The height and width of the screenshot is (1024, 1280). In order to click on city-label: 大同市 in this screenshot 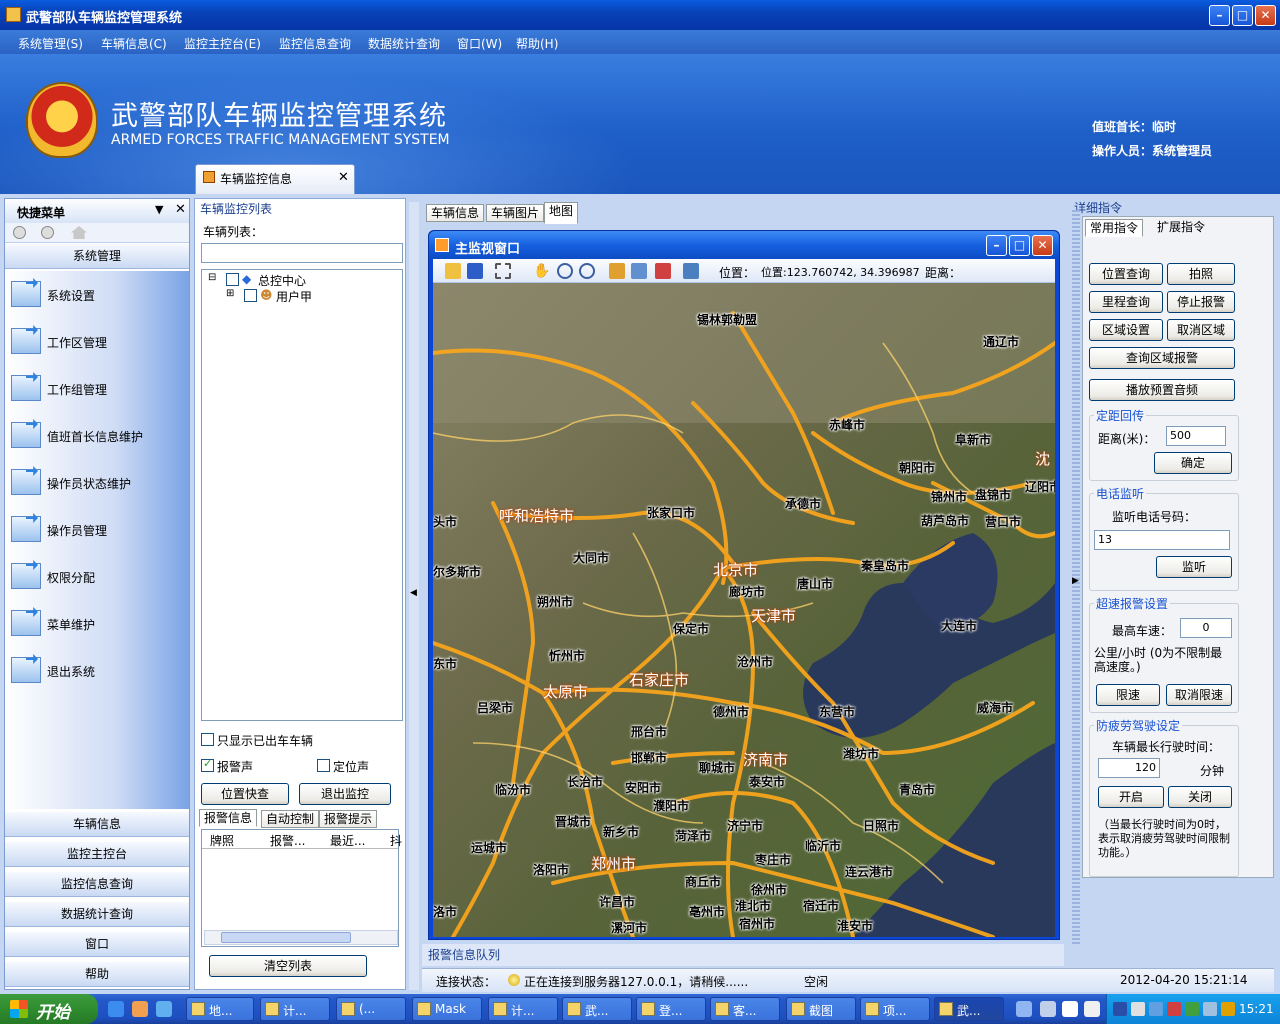, I will do `click(591, 557)`.